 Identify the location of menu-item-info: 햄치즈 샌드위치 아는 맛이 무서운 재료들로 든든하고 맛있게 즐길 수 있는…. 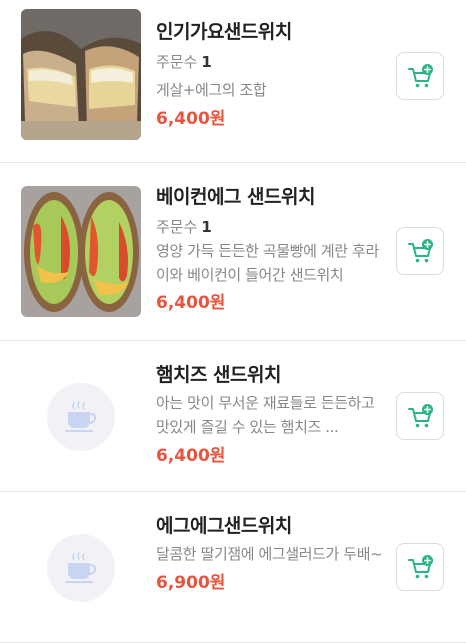
(271, 415).